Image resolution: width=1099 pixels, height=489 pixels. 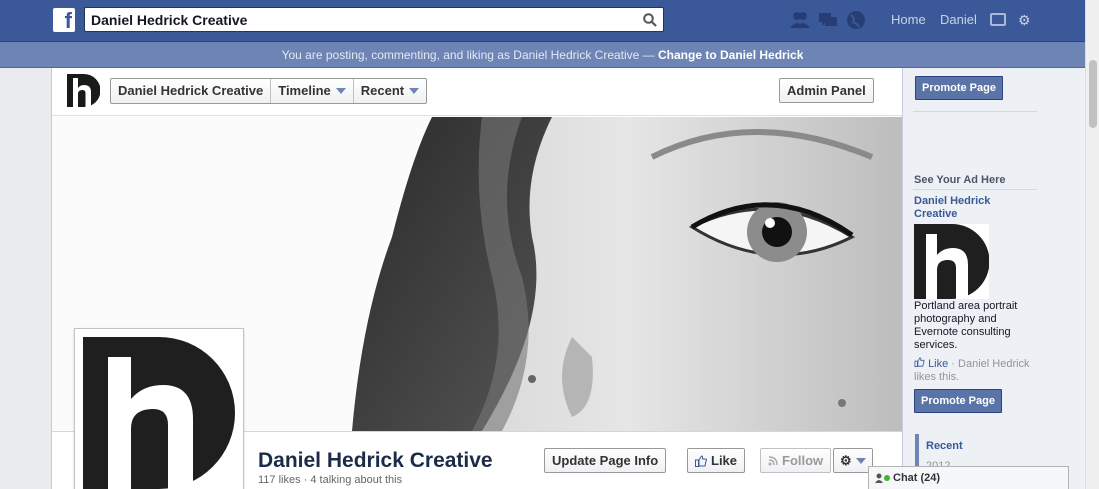 What do you see at coordinates (968, 477) in the screenshot?
I see `chat-tab: Chat (24)` at bounding box center [968, 477].